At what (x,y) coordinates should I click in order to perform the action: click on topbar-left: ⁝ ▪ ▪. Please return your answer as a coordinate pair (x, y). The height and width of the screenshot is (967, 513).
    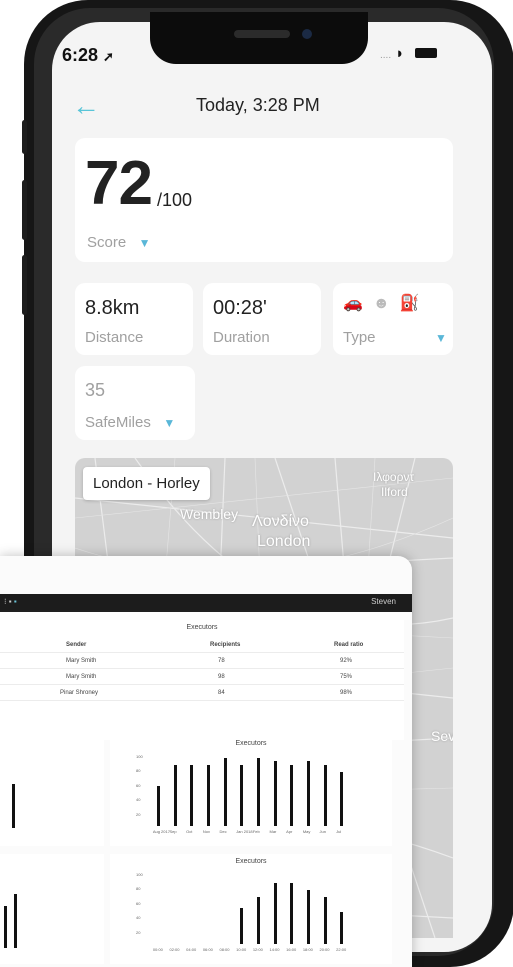
    Looking at the image, I should click on (10, 601).